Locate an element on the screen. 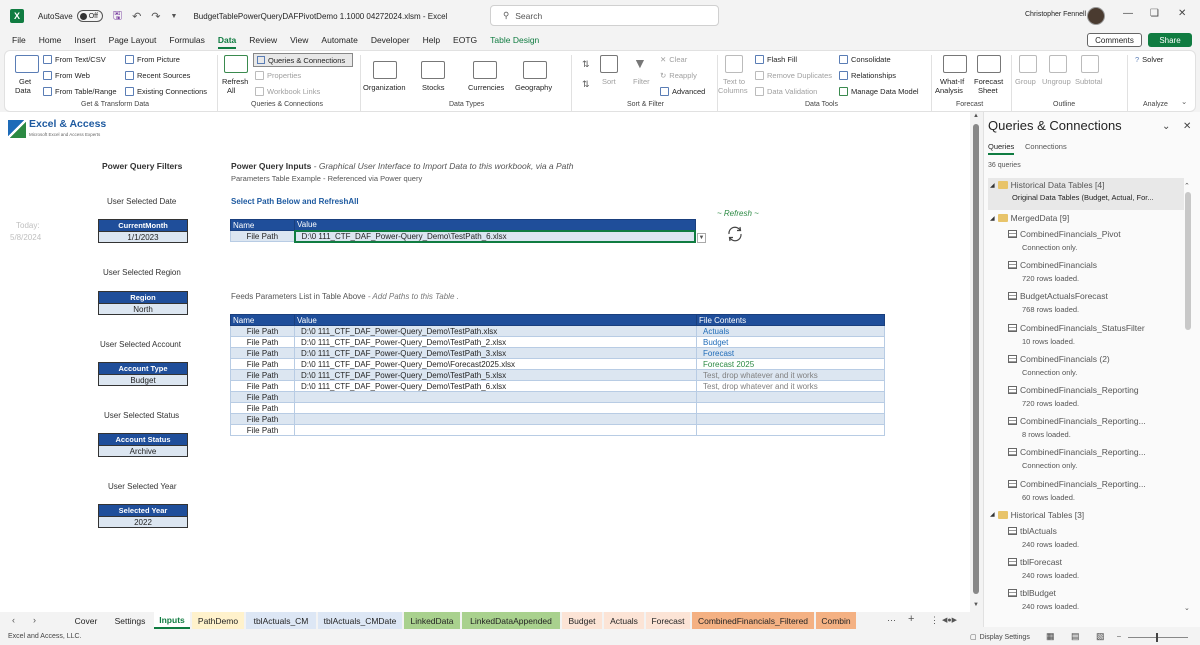 The image size is (1200, 645). group-icon is located at coordinates (1028, 64).